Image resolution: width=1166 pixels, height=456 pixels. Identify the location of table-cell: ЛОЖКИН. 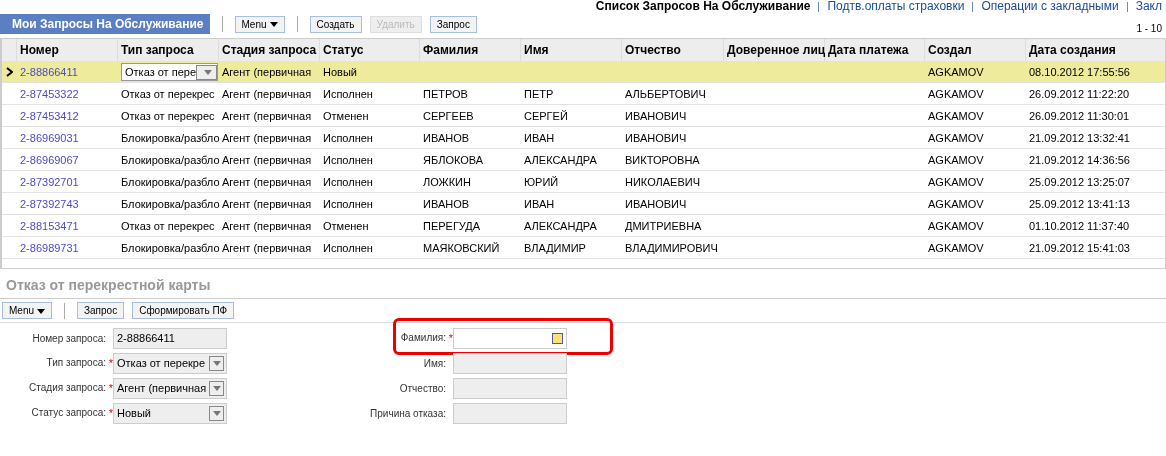
(447, 182).